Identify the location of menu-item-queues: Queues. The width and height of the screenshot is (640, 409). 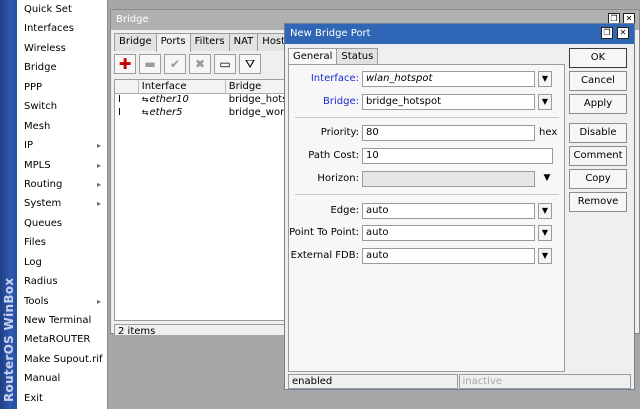
(62, 223).